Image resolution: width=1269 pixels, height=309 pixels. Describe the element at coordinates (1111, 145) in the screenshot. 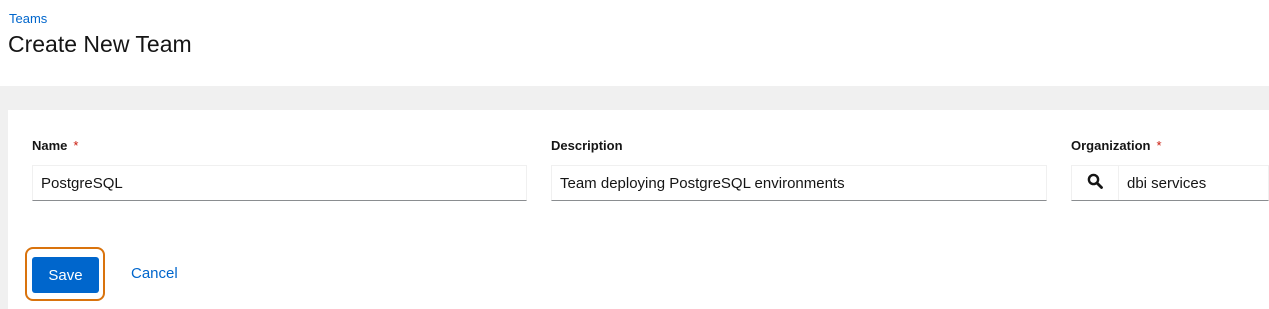

I see `organization-label-text: Organization` at that location.